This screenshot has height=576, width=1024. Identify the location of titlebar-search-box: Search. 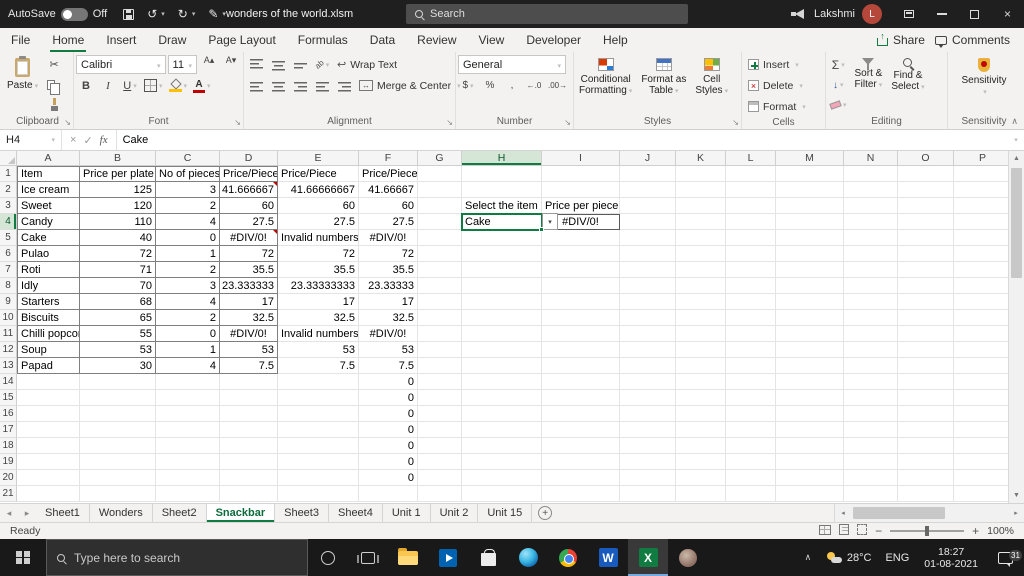
(547, 14).